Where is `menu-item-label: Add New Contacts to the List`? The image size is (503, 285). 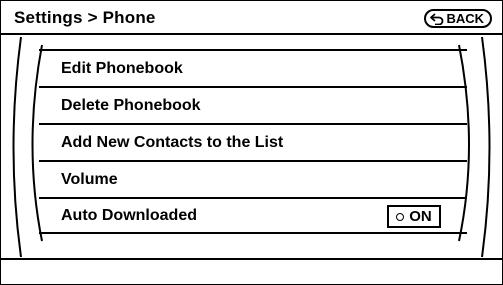
menu-item-label: Add New Contacts to the List is located at coordinates (172, 142).